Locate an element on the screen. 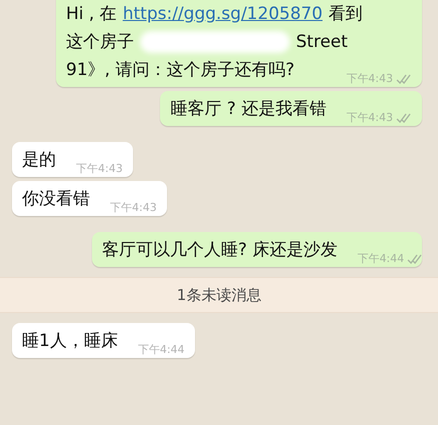  message-text: 睡客厅 ? 还是我看错 is located at coordinates (248, 109).